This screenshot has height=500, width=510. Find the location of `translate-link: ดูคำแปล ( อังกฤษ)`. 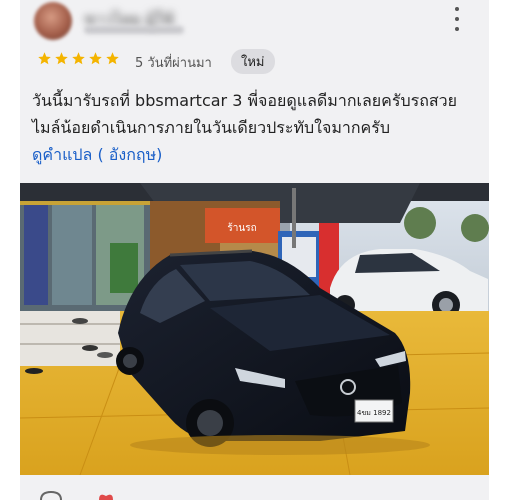

translate-link: ดูคำแปล ( อังกฤษ) is located at coordinates (97, 154).